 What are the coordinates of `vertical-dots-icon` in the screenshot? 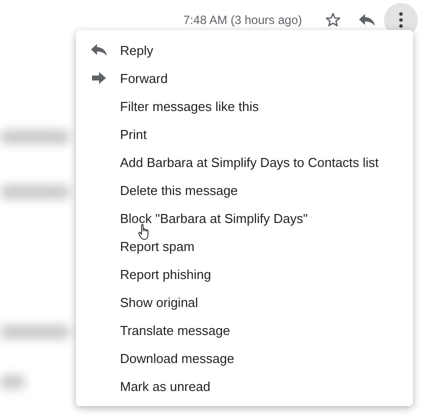 It's located at (401, 20).